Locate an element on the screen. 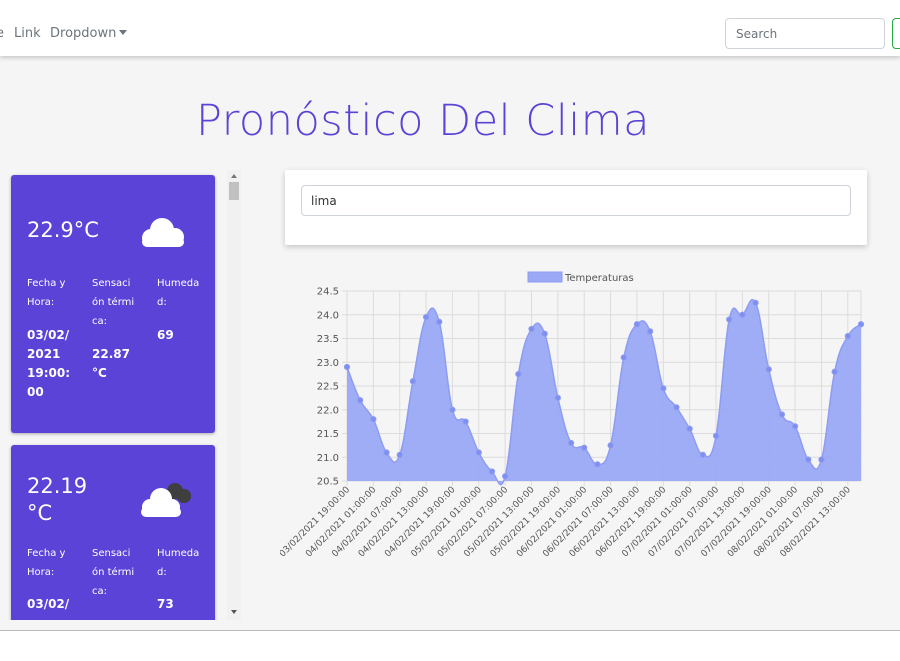  nav-item-partial: e is located at coordinates (2, 33).